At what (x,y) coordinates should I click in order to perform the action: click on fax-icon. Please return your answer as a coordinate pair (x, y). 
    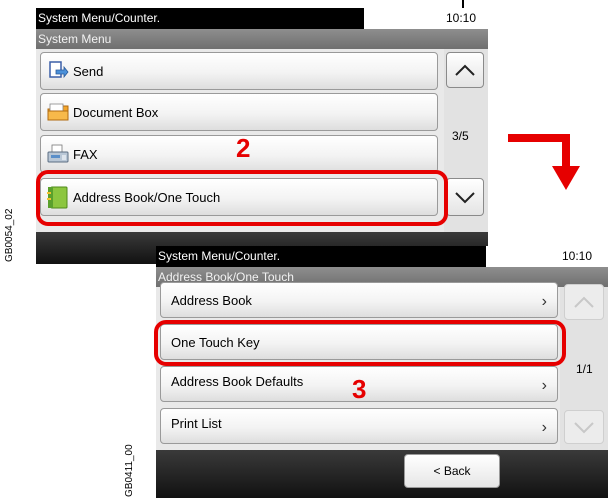
    Looking at the image, I should click on (58, 154).